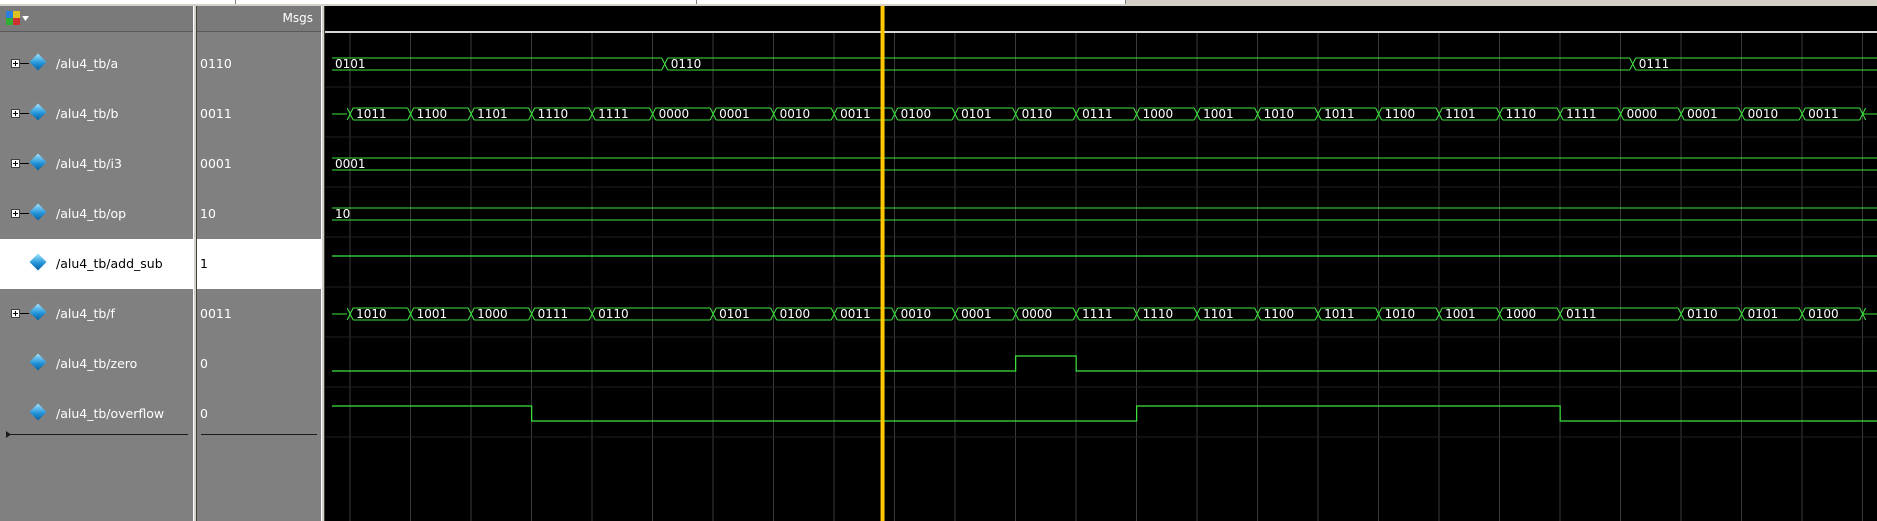 The height and width of the screenshot is (521, 1877). Describe the element at coordinates (110, 413) in the screenshot. I see `signal-name: /alu4_tb/overflow` at that location.